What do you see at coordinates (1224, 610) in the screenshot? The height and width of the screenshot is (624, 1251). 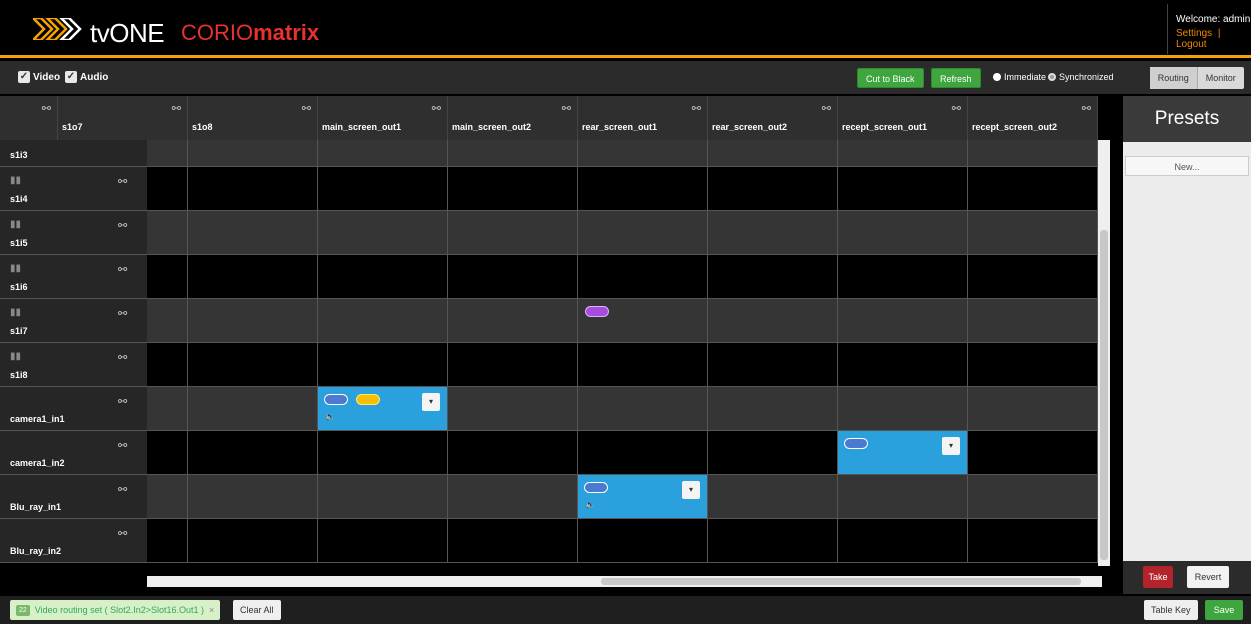 I see `save-button: Save` at bounding box center [1224, 610].